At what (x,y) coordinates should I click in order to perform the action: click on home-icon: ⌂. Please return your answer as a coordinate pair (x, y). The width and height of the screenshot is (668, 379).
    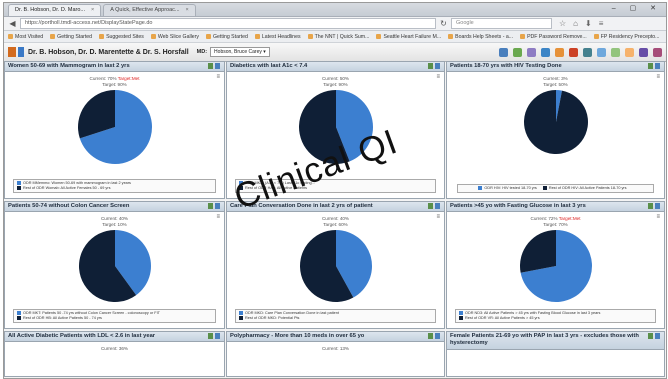
    Looking at the image, I should click on (575, 23).